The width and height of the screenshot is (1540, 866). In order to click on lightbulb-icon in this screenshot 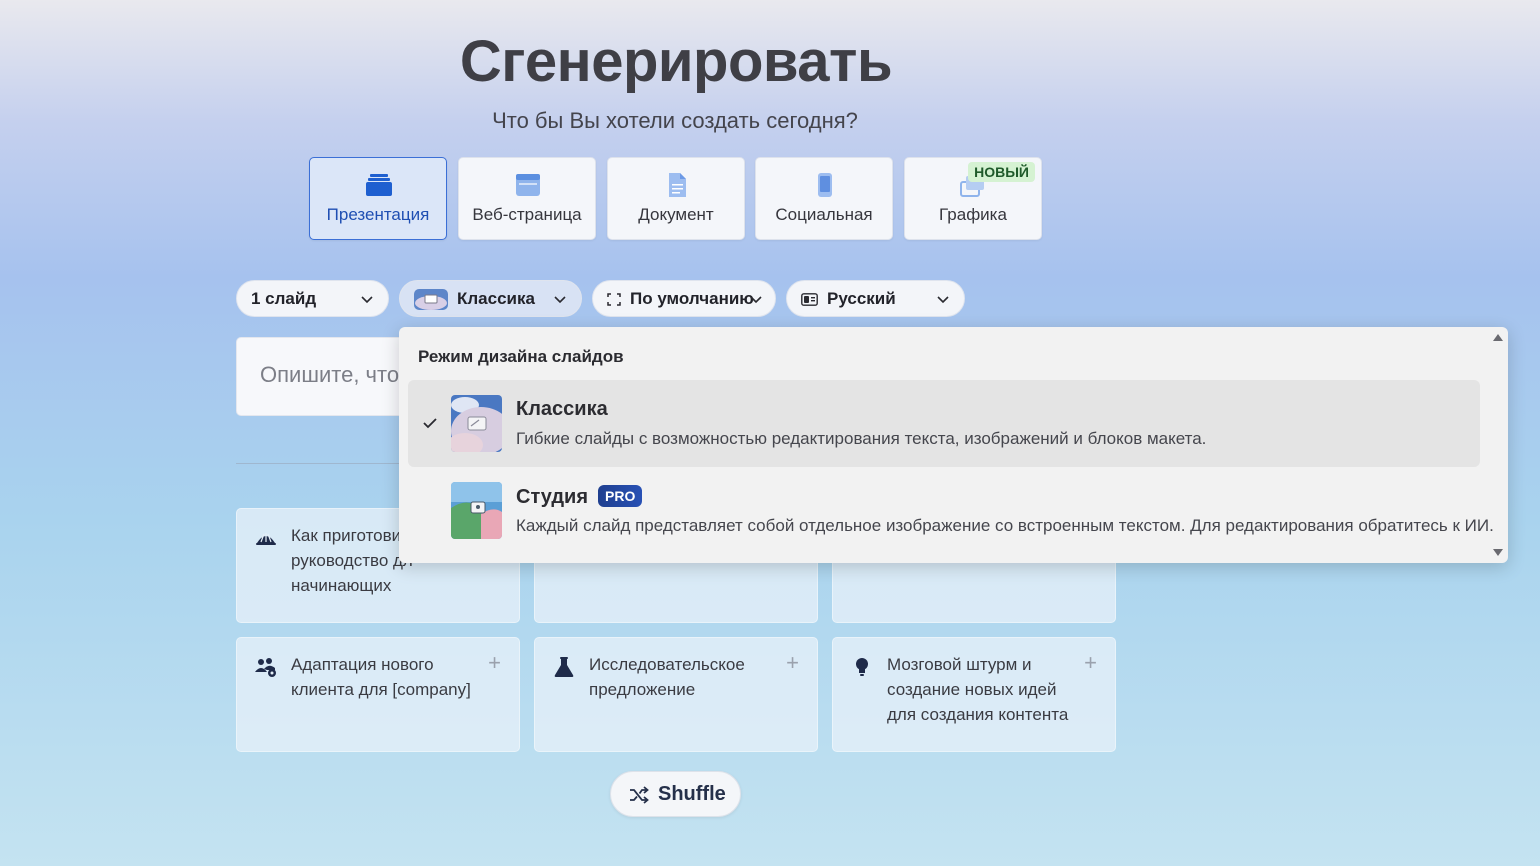, I will do `click(862, 667)`.